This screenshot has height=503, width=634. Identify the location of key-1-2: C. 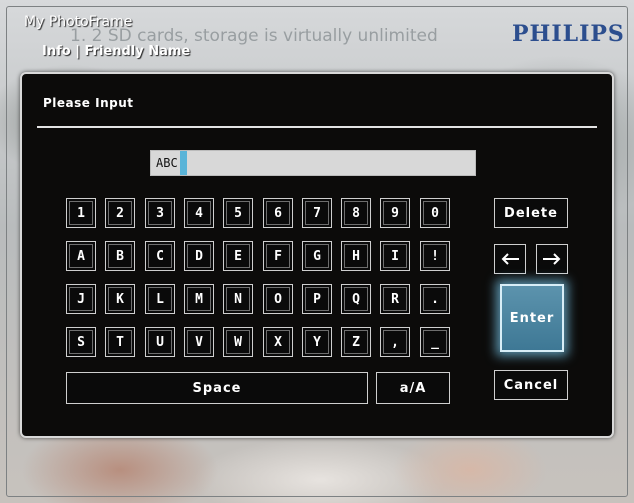
(160, 256).